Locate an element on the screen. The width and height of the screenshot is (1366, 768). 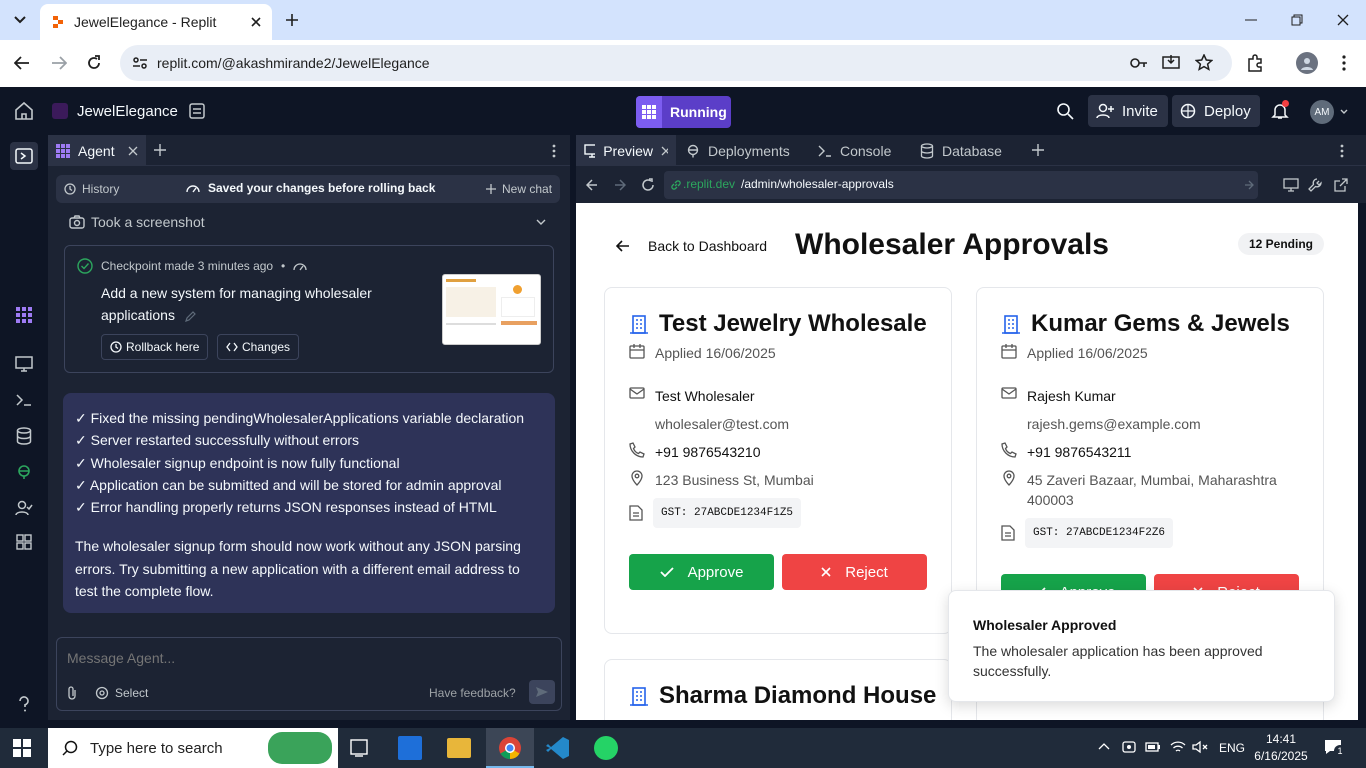
browser-tab: JewelElegance - Replit is located at coordinates (156, 22).